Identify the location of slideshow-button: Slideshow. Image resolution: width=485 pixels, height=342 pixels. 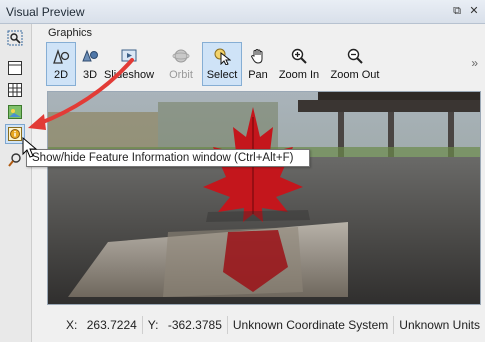
(129, 64).